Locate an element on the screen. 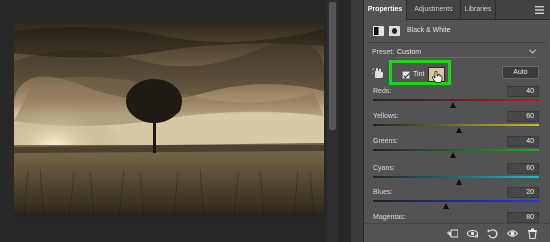  blues-label: Blues: is located at coordinates (383, 192).